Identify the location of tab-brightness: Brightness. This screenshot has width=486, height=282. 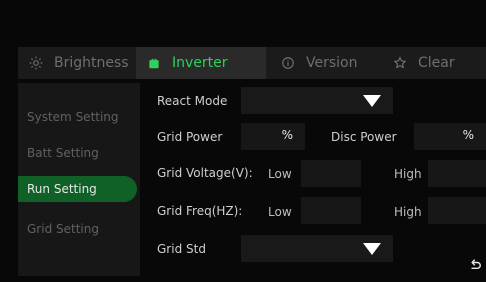
(75, 63).